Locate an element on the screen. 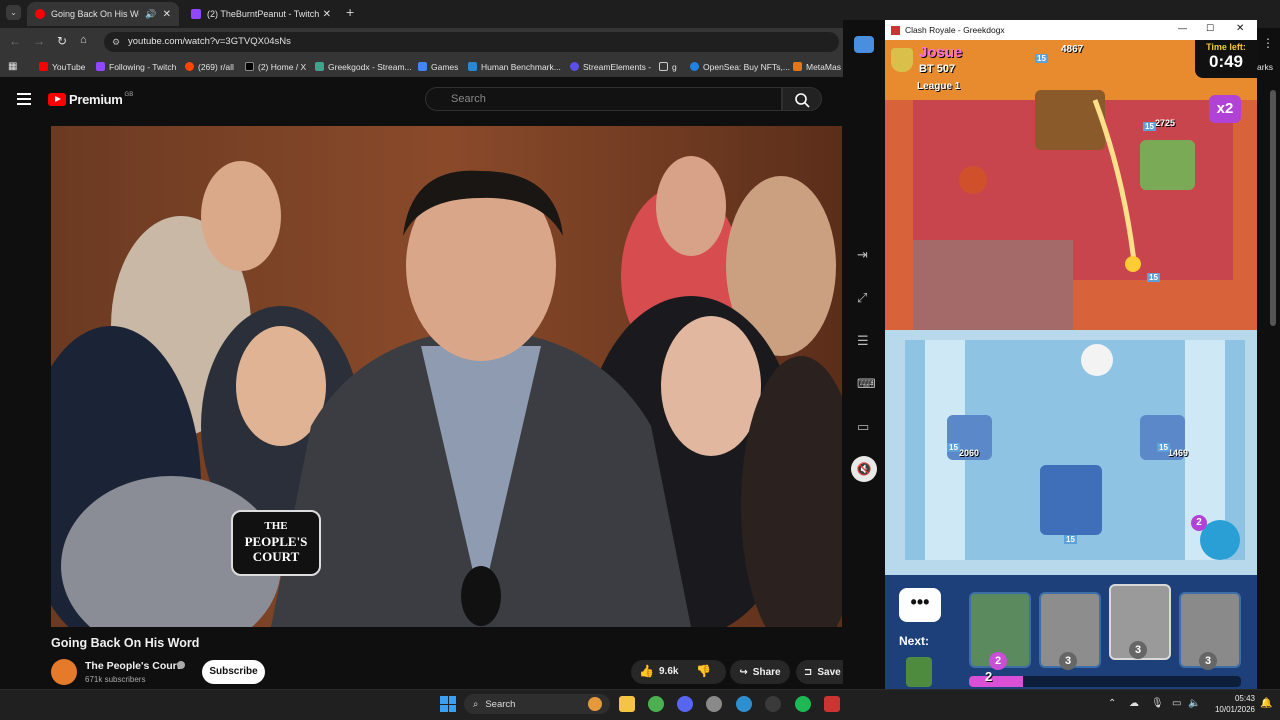 The height and width of the screenshot is (720, 1280). save-button: ⊐ Save is located at coordinates (820, 672).